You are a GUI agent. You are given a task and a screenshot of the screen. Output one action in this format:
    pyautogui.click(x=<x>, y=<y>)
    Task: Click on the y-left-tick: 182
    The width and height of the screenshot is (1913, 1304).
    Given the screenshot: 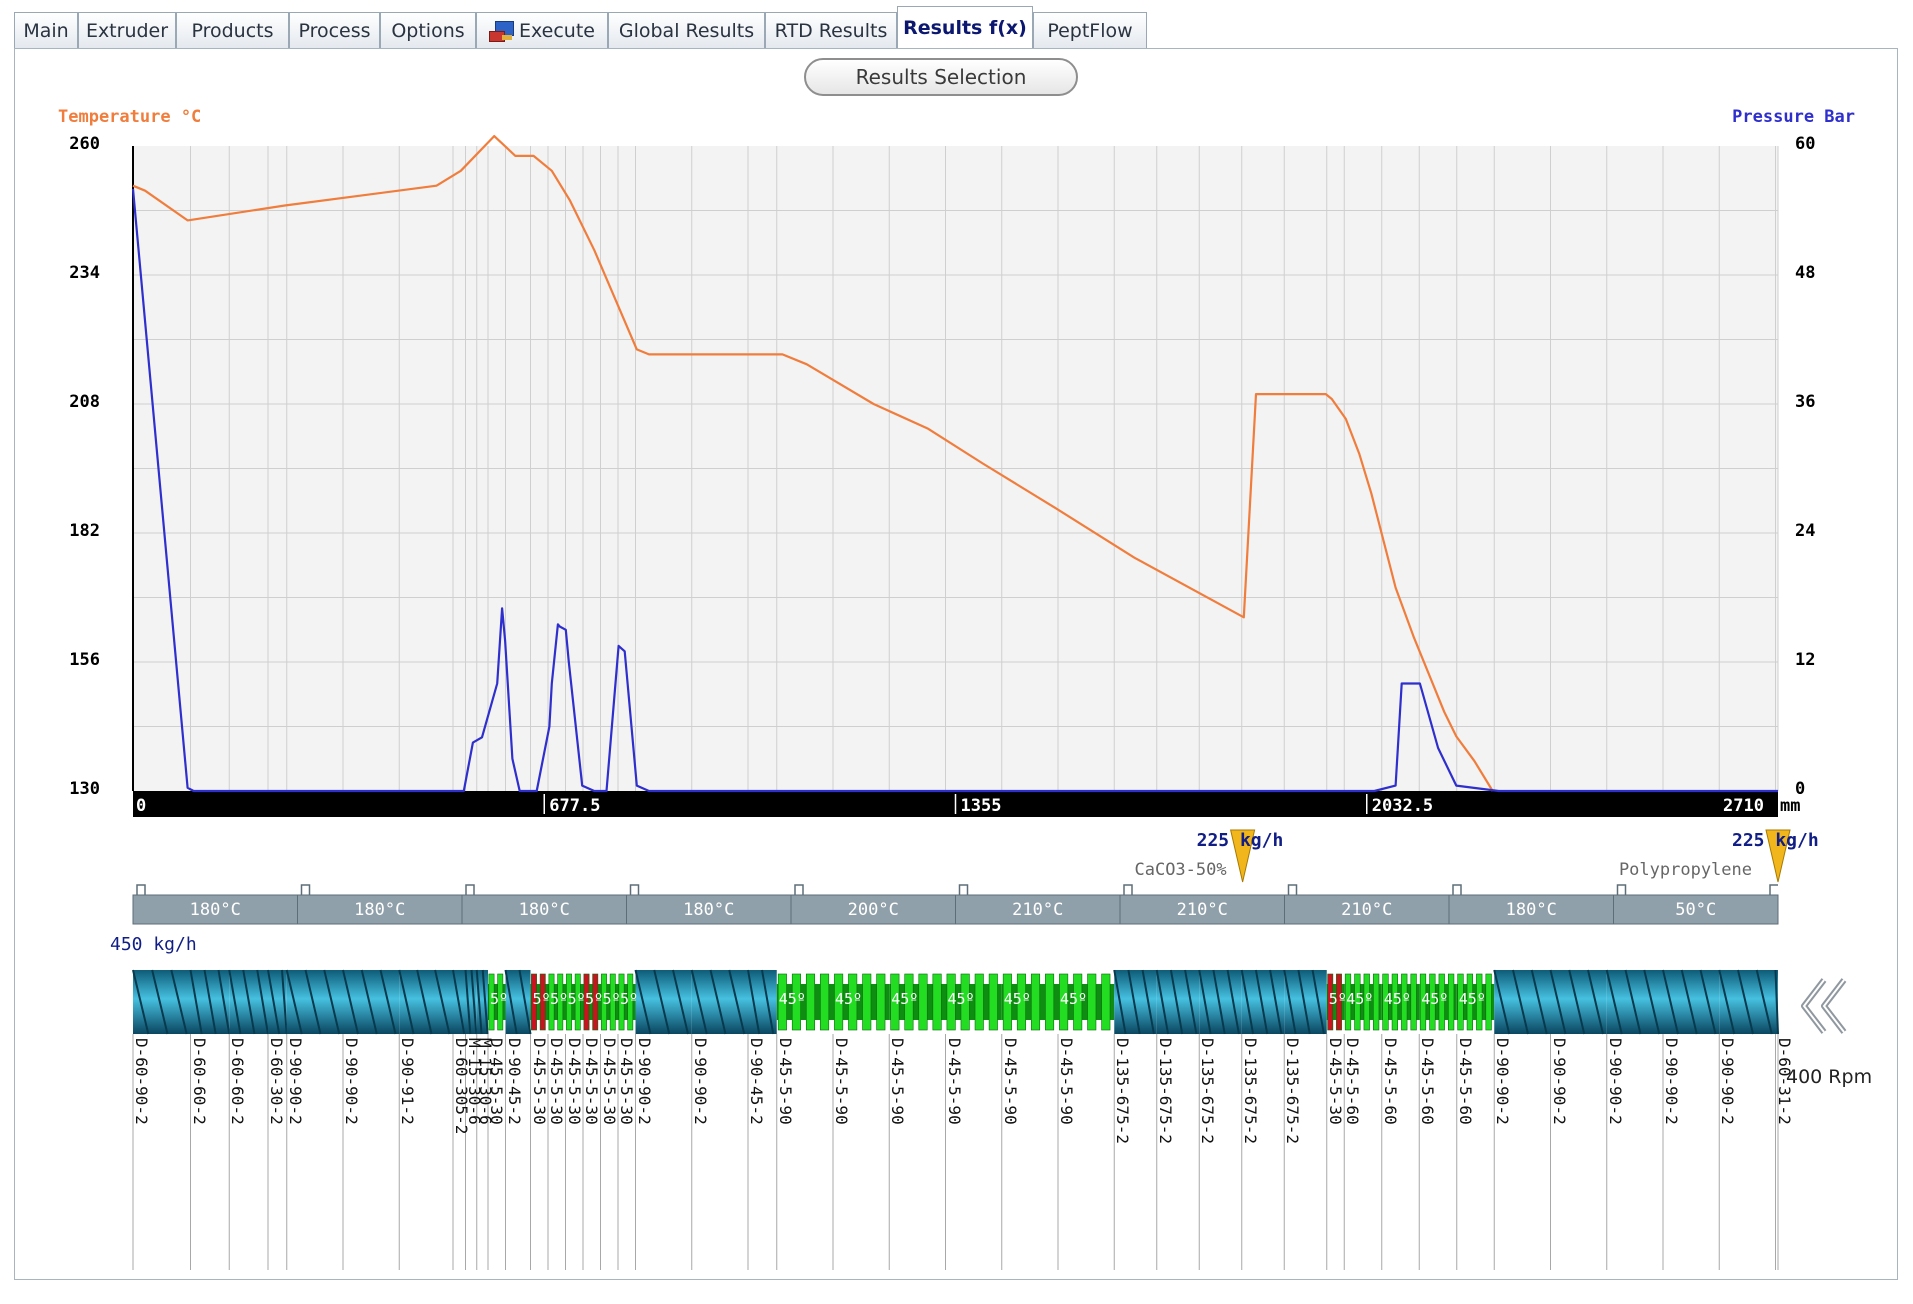 What is the action you would take?
    pyautogui.click(x=84, y=531)
    